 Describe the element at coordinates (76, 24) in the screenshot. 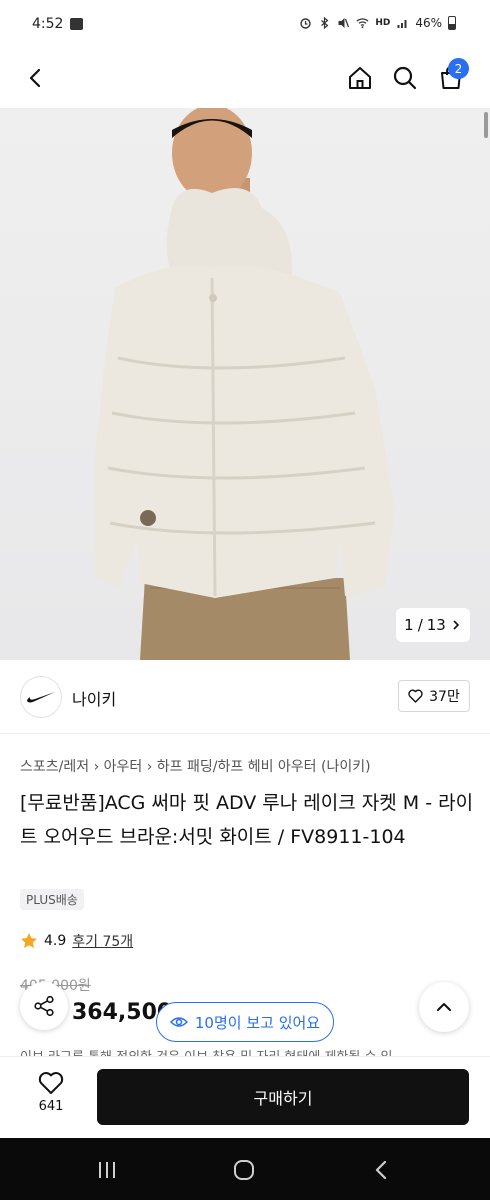

I see `gallery-notification-icon` at that location.